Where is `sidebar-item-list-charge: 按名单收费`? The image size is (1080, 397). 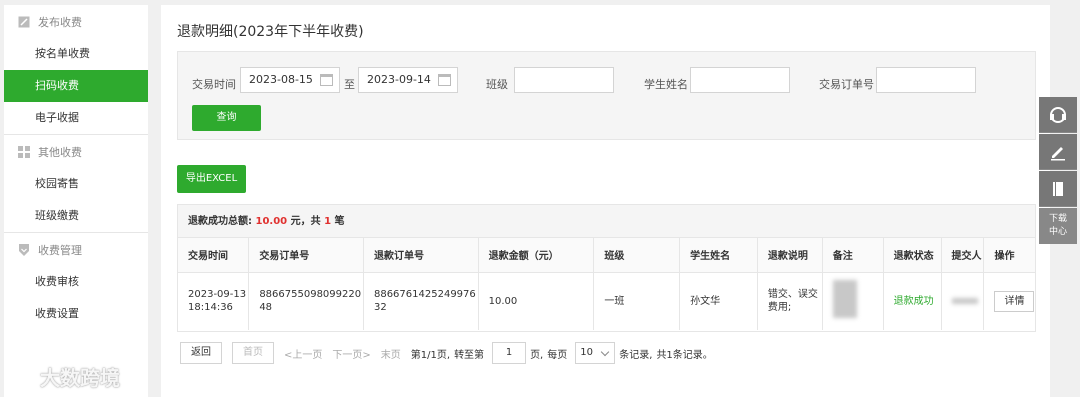
sidebar-item-list-charge: 按名单收费 is located at coordinates (76, 54).